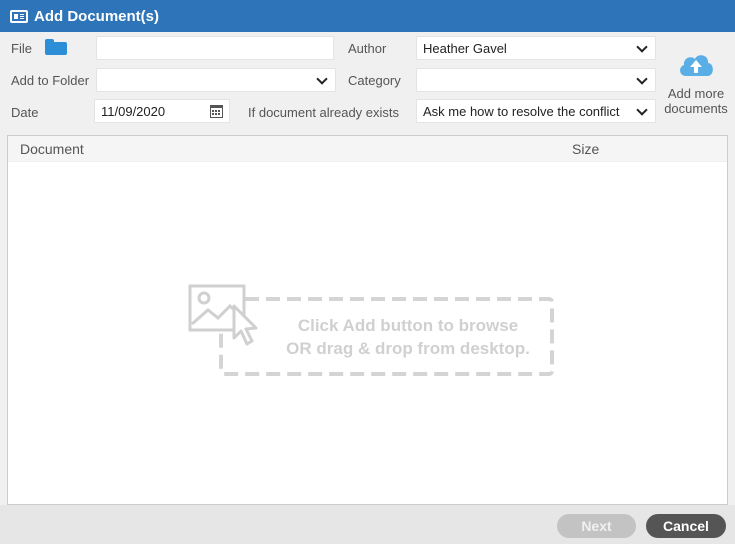  Describe the element at coordinates (536, 48) in the screenshot. I see `author-select: Heather Gavel` at that location.